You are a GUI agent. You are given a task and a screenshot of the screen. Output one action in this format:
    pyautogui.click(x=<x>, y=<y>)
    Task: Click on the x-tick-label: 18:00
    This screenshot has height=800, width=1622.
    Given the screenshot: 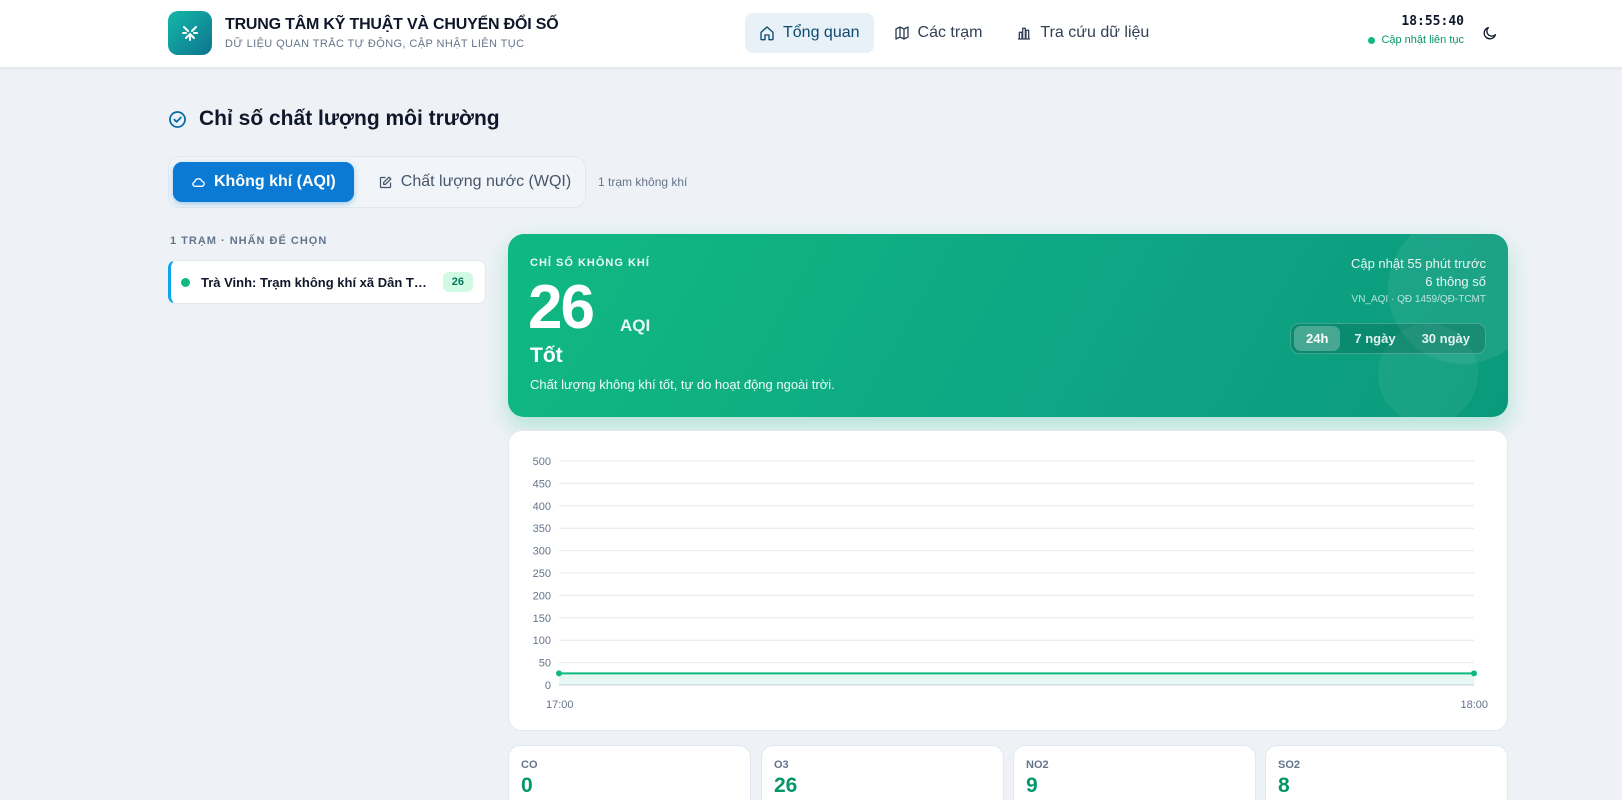 What is the action you would take?
    pyautogui.click(x=1474, y=705)
    